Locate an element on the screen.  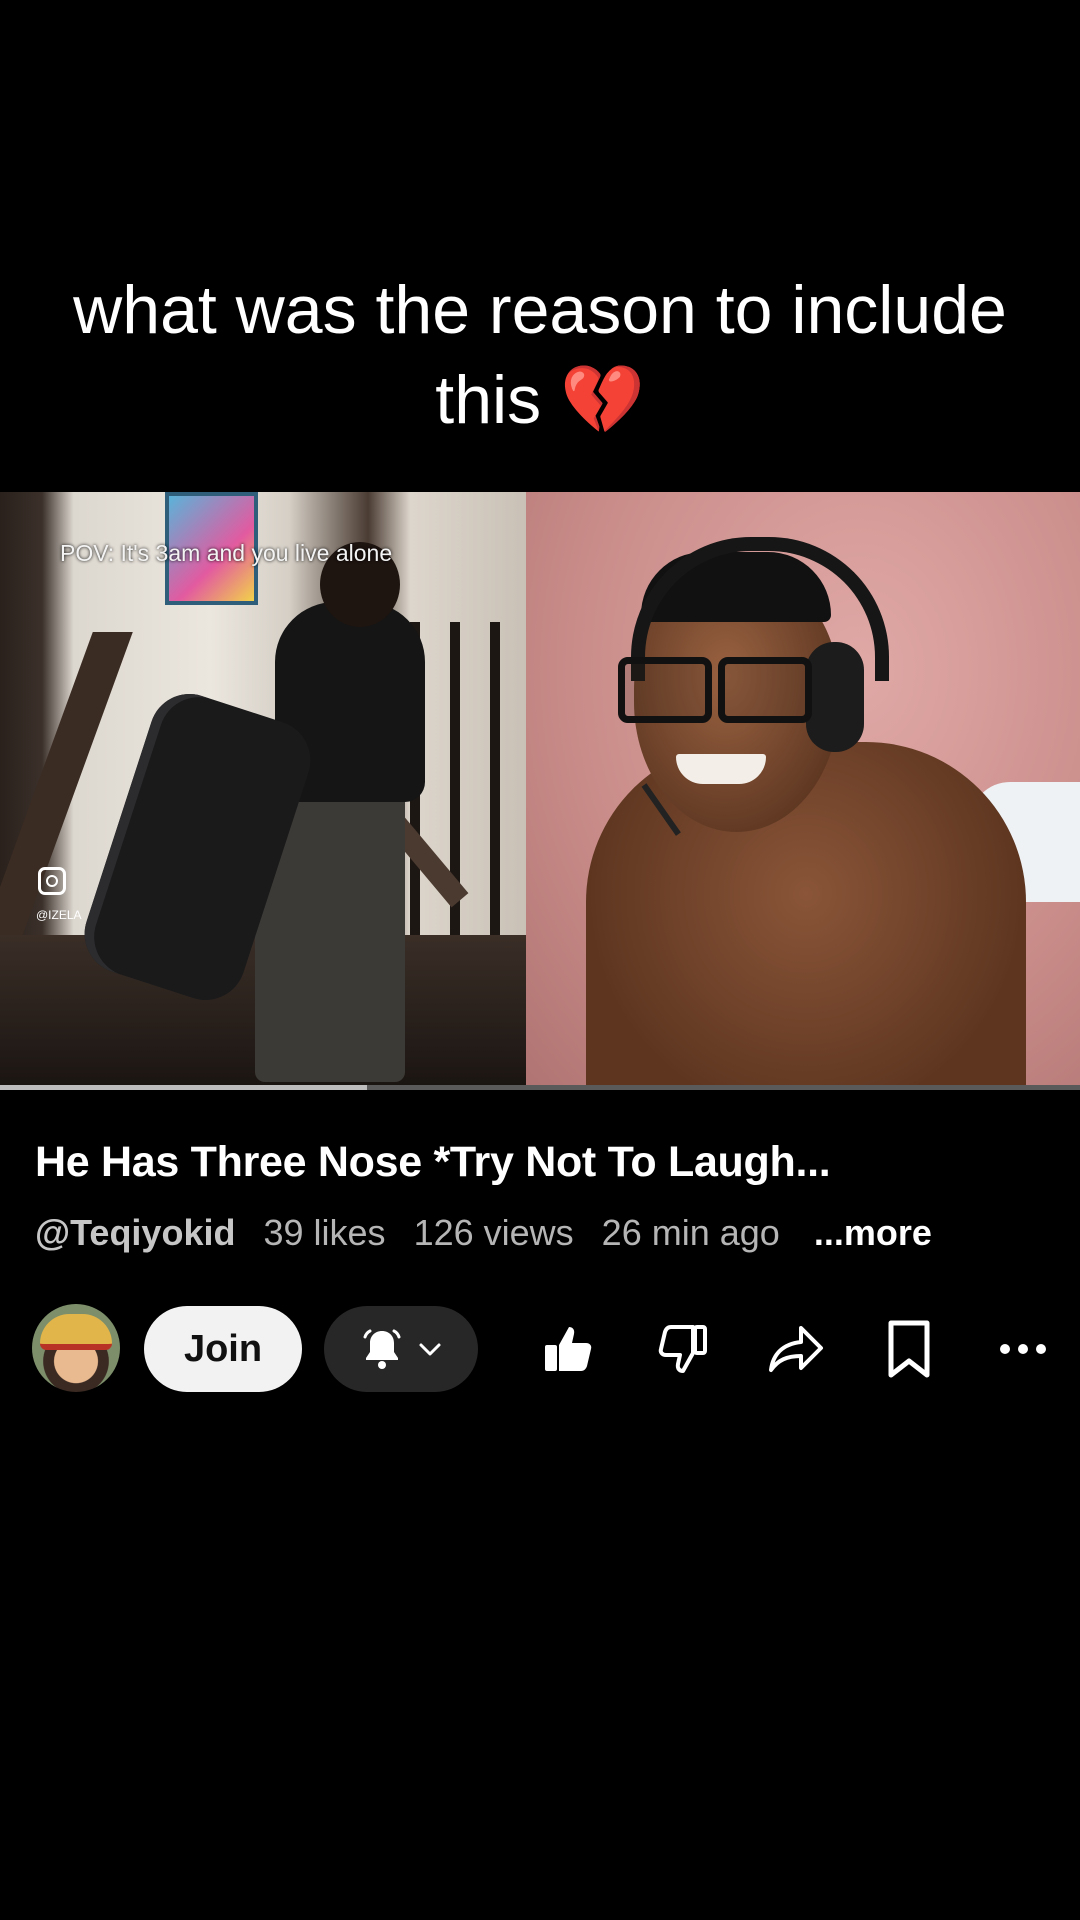
save-button is located at coordinates (909, 1349).